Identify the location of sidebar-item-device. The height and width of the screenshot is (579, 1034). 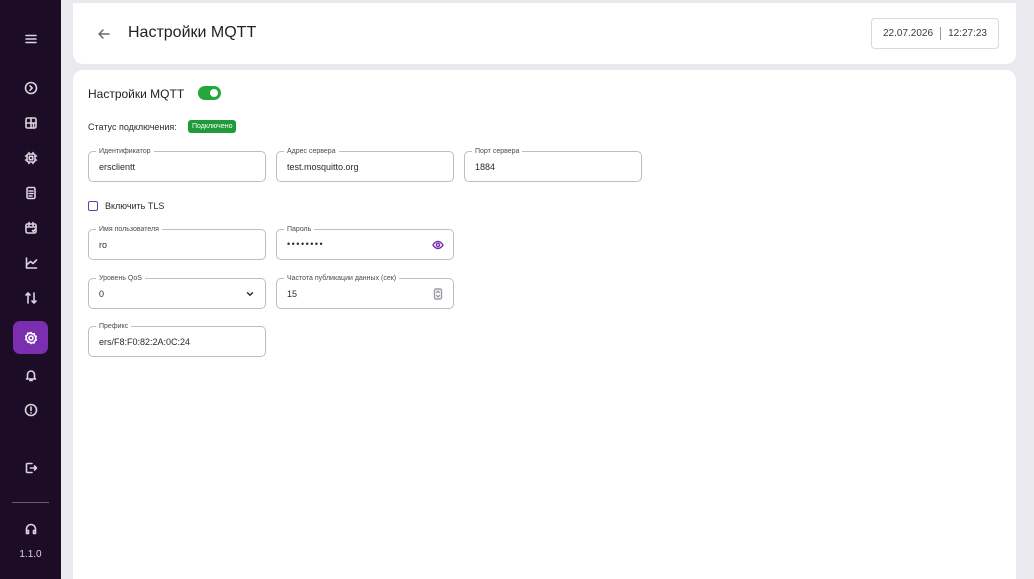
(30, 157).